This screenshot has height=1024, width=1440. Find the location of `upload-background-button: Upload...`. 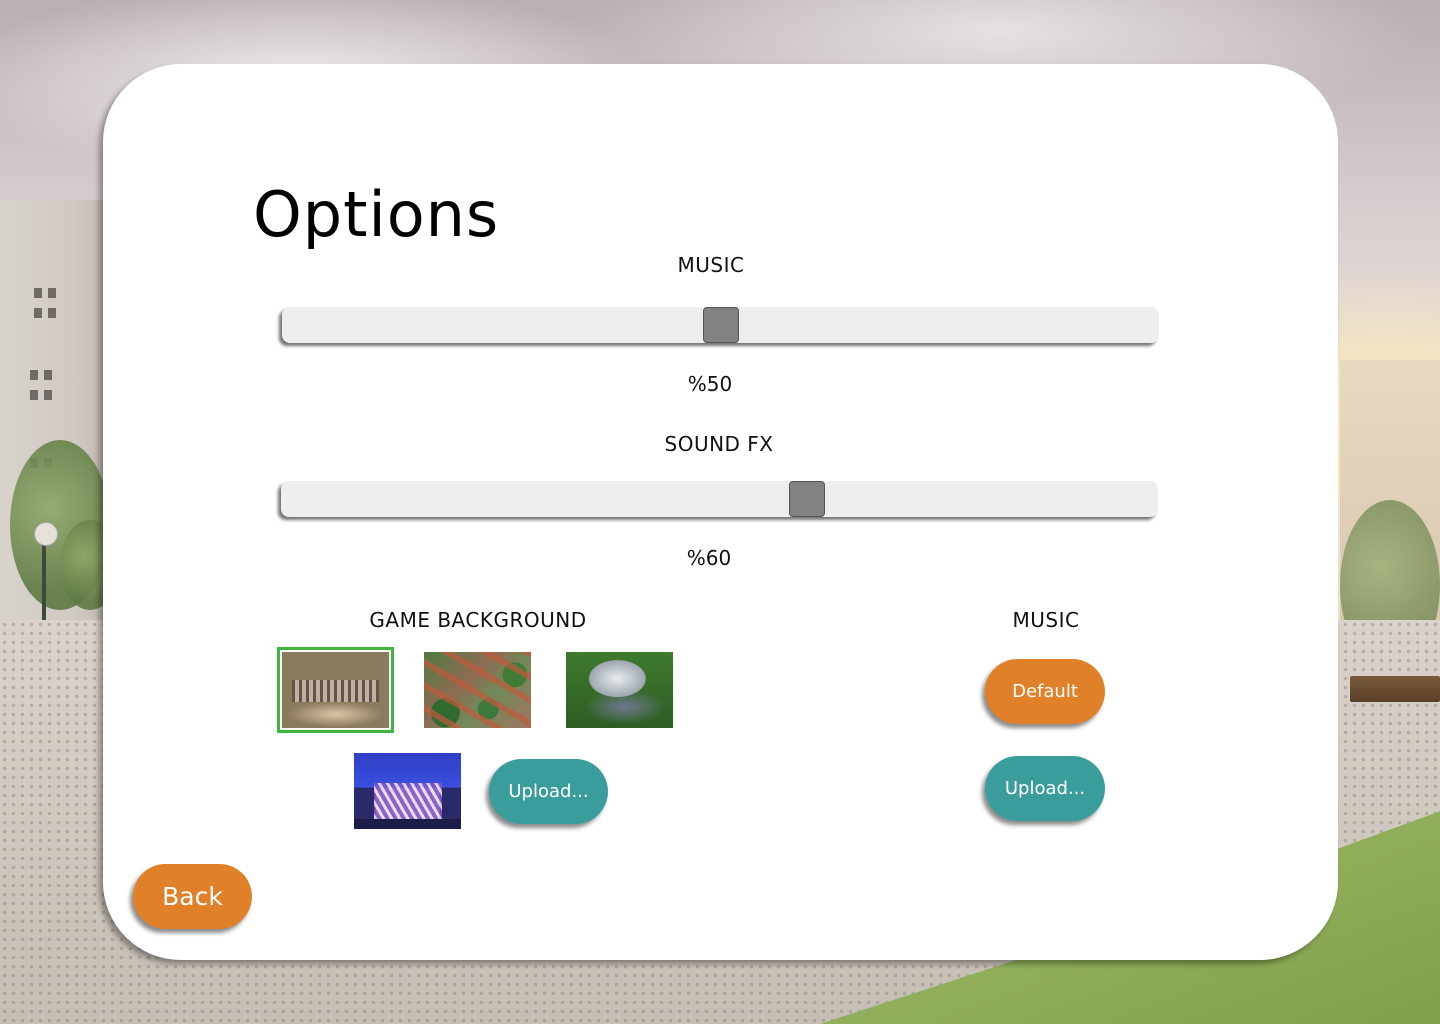

upload-background-button: Upload... is located at coordinates (548, 791).